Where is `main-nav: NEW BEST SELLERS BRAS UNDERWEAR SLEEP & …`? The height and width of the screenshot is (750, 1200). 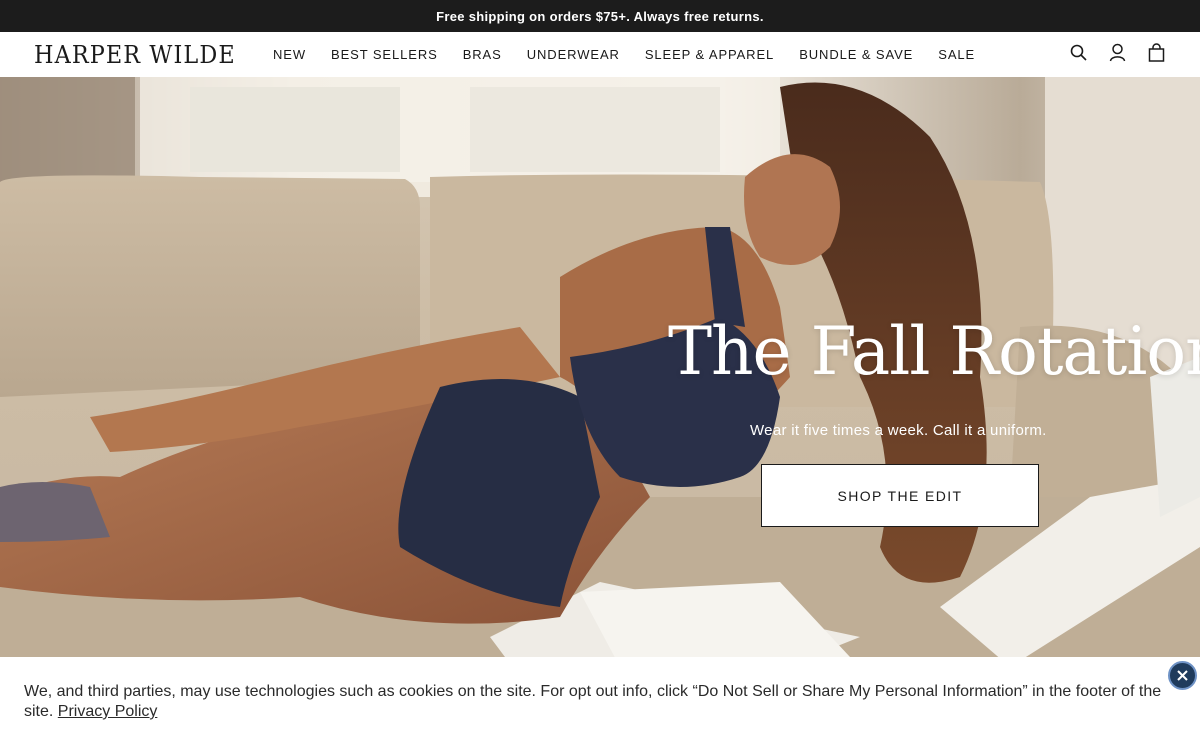
main-nav: NEW BEST SELLERS BRAS UNDERWEAR SLEEP & … is located at coordinates (636, 54).